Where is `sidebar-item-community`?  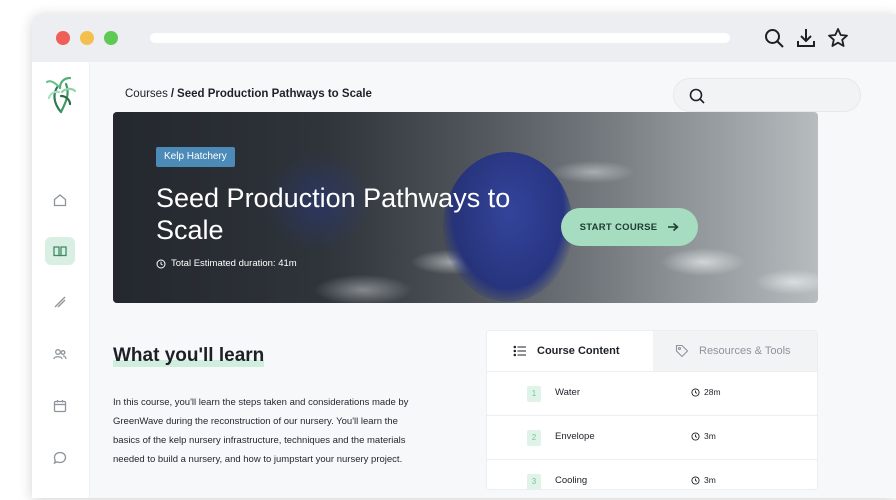
sidebar-item-community is located at coordinates (60, 354).